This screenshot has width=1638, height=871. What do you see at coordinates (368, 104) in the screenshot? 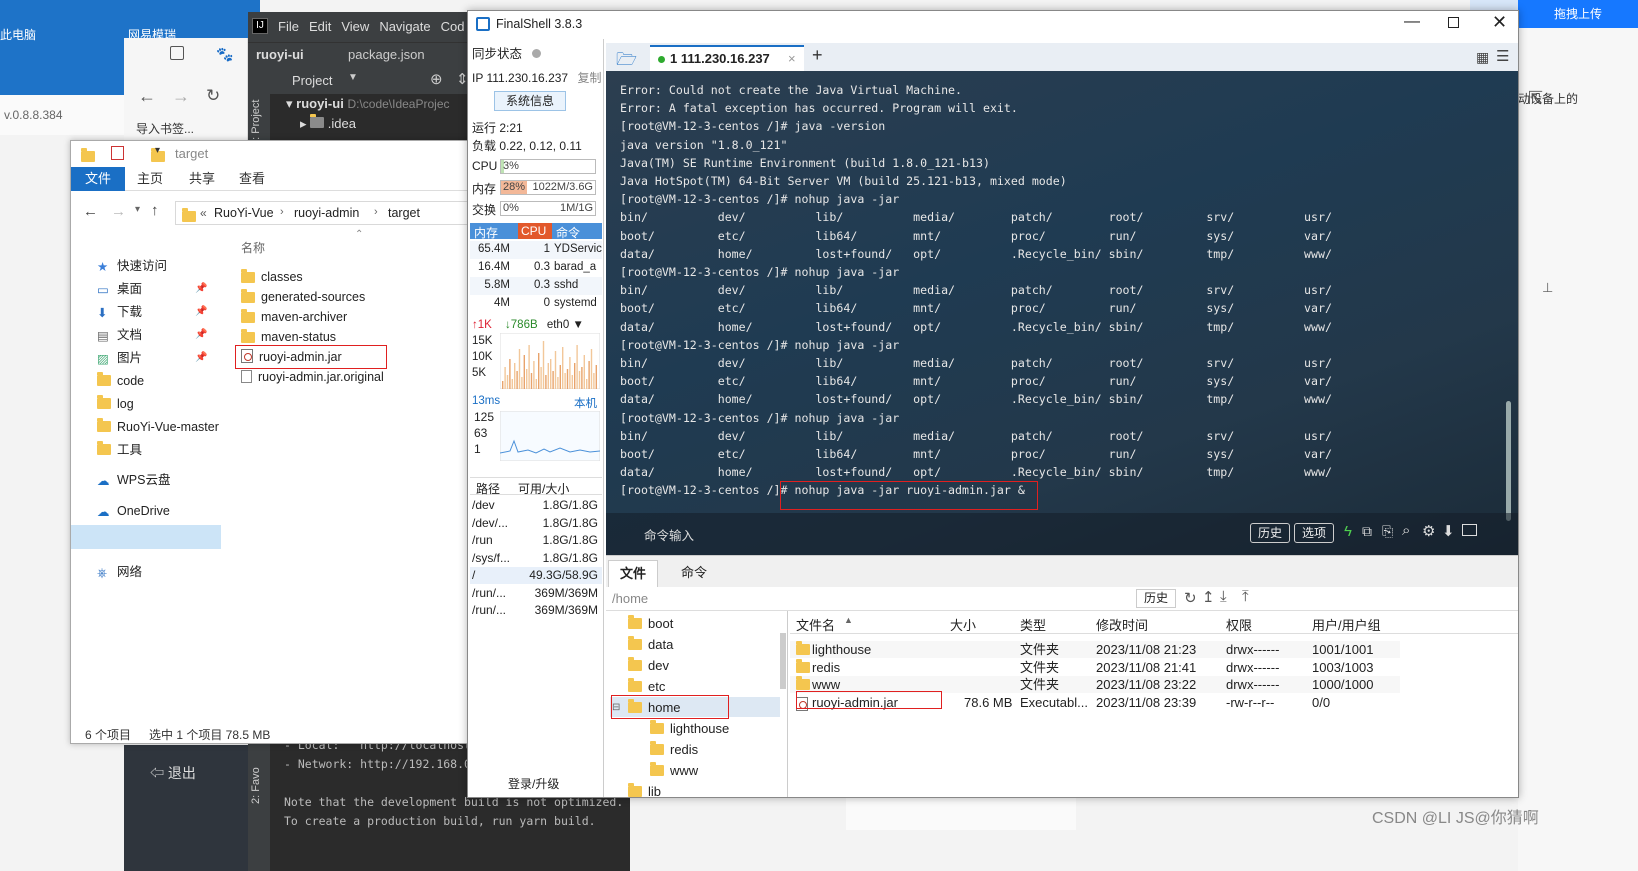
I see `ide-tree-root: ▾ ruoyi-ui D:\code\IdeaProjec` at bounding box center [368, 104].